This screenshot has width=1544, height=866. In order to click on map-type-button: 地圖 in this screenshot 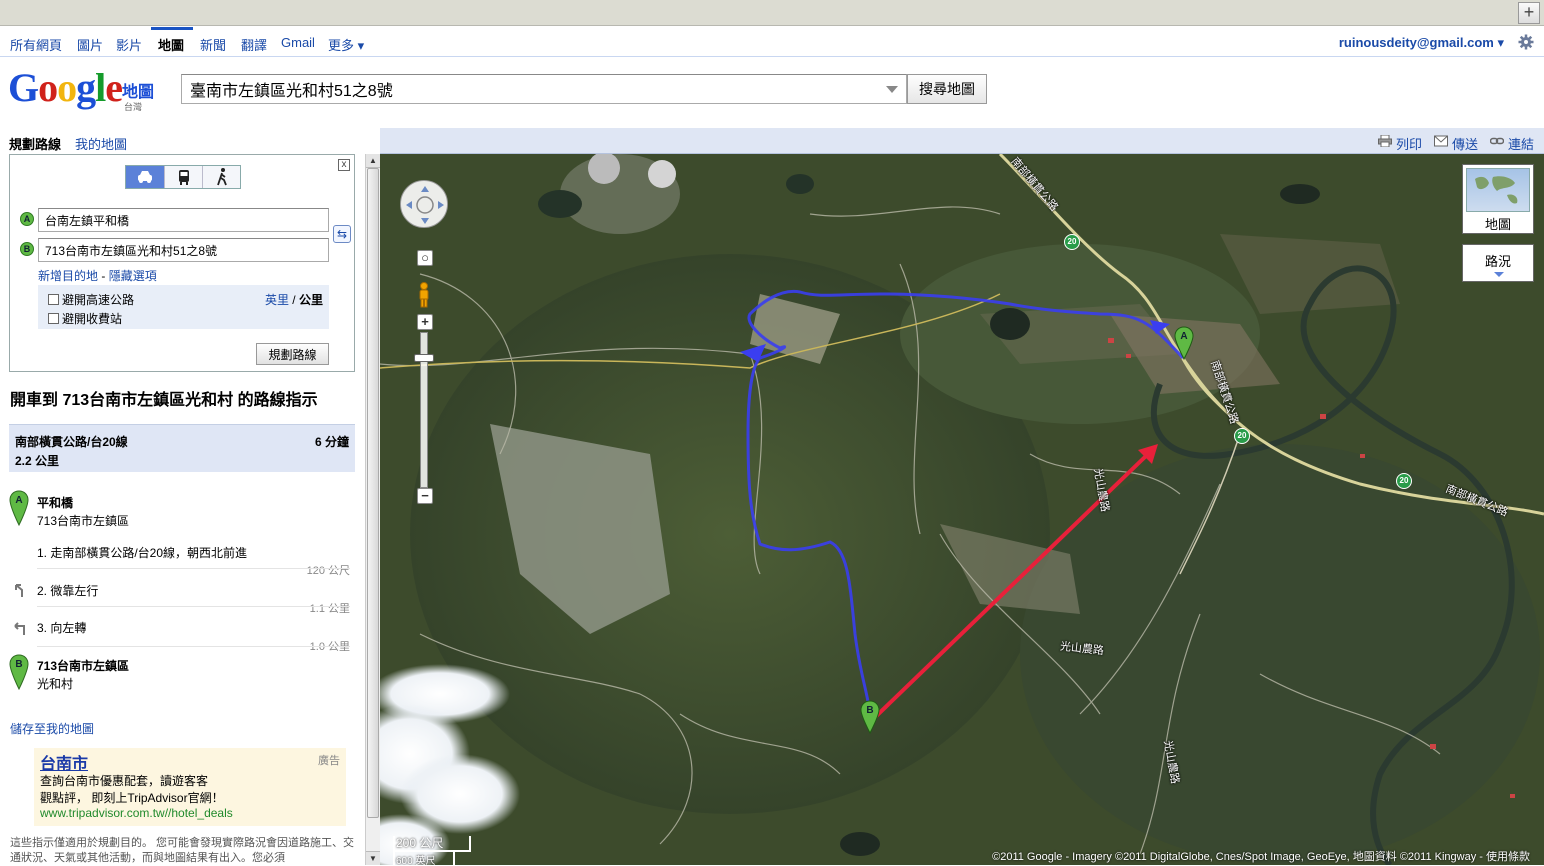, I will do `click(1498, 199)`.